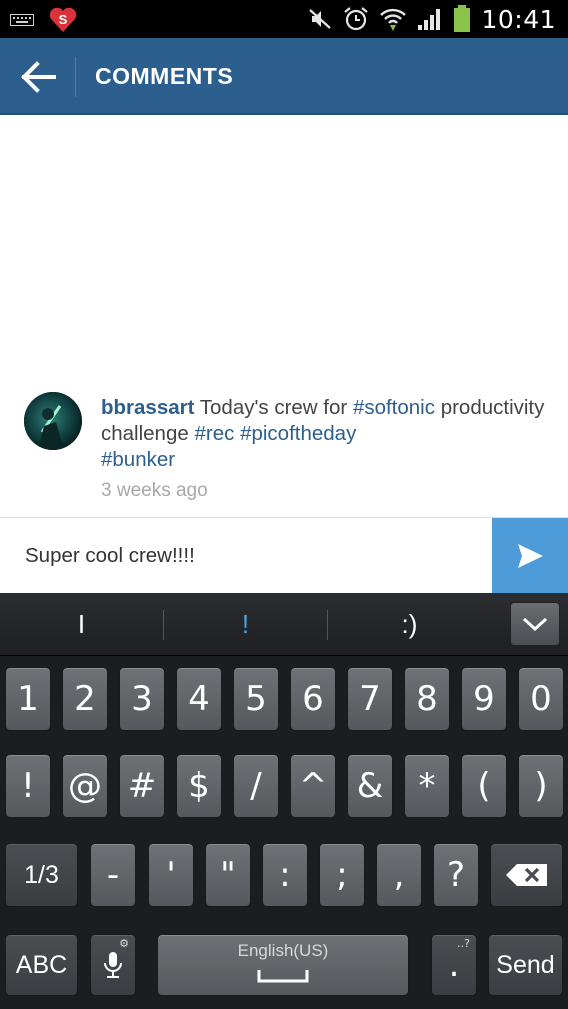 Image resolution: width=568 pixels, height=1009 pixels. I want to click on key-2: 2, so click(85, 699).